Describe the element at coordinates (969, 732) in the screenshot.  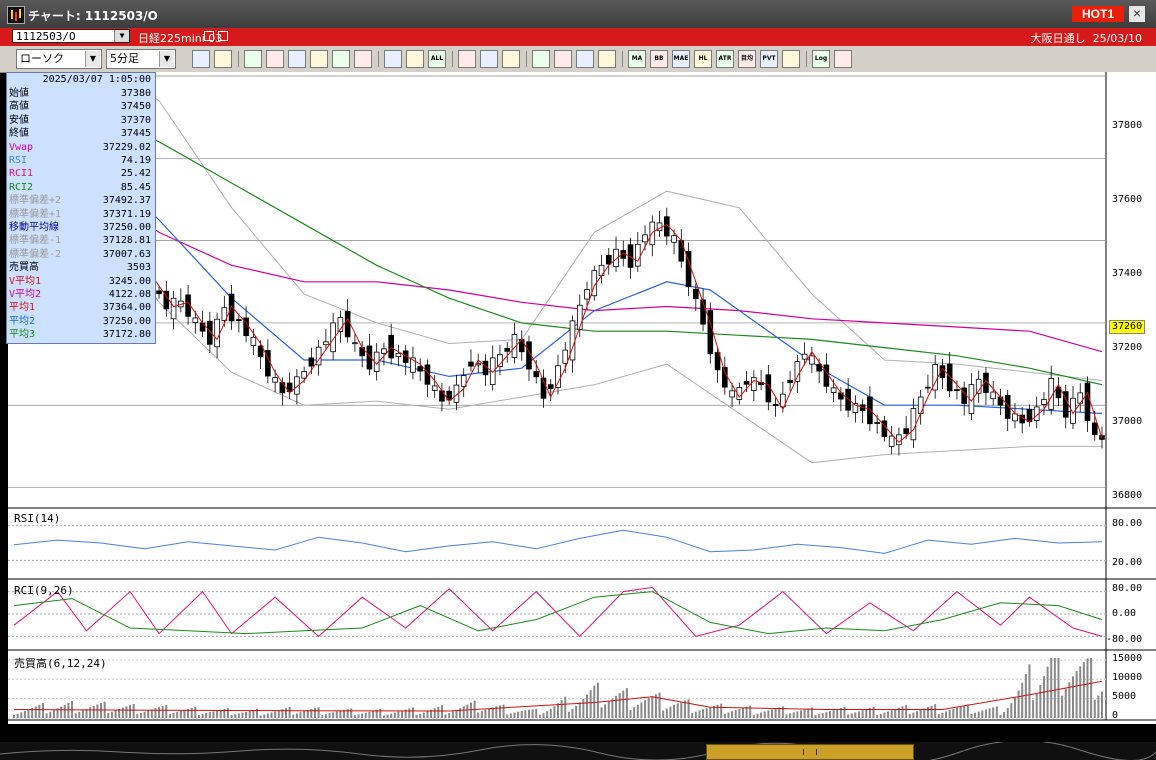
I see `x-tick: 5` at that location.